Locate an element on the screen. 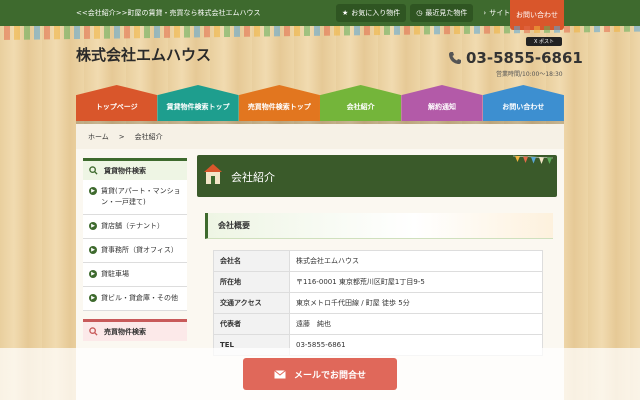 Image resolution: width=640 pixels, height=400 pixels. site-title: 株式会社エムハウス is located at coordinates (143, 54).